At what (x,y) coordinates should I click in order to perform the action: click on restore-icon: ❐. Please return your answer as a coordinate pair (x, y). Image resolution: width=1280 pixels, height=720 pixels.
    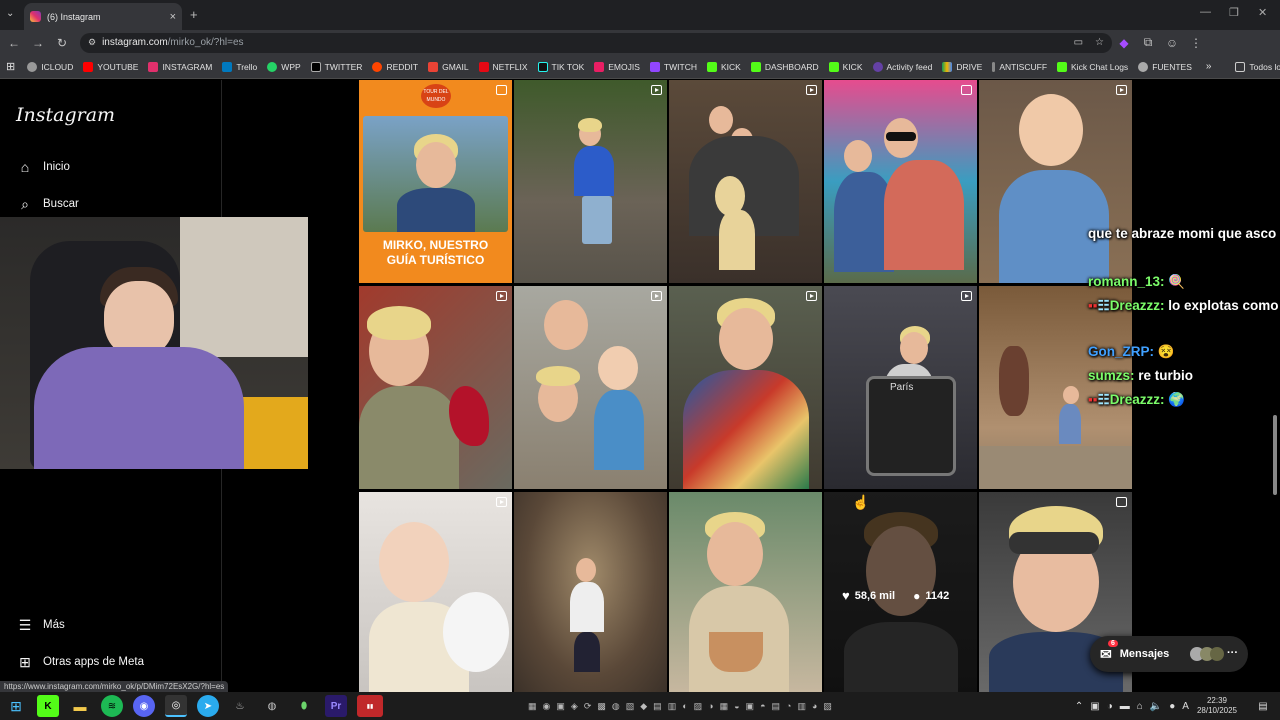
    Looking at the image, I should click on (1234, 12).